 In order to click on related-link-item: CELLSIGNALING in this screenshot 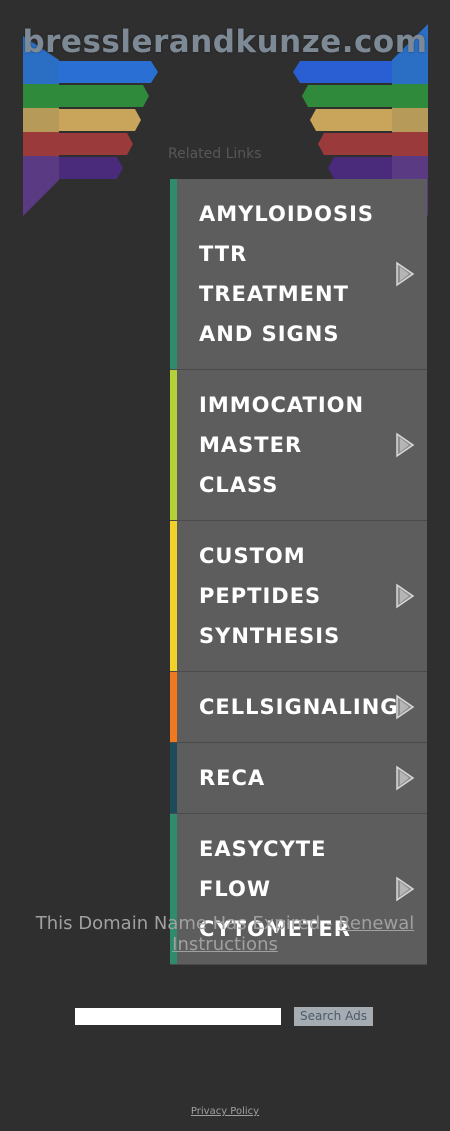, I will do `click(298, 707)`.